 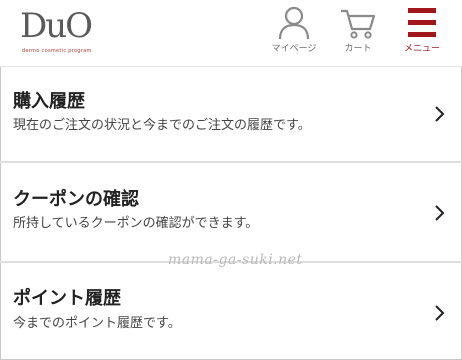 What do you see at coordinates (421, 49) in the screenshot?
I see `menu-label: メニュー` at bounding box center [421, 49].